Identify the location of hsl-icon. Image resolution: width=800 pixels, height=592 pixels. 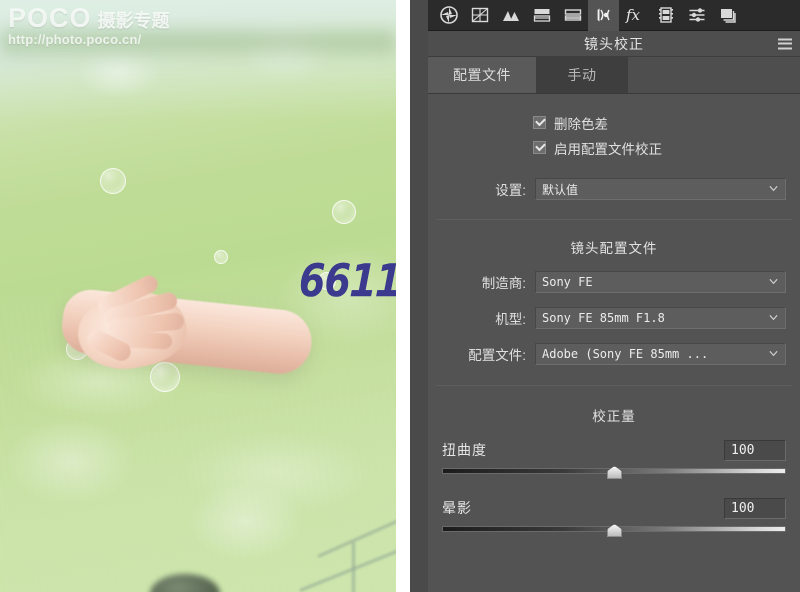
(510, 15).